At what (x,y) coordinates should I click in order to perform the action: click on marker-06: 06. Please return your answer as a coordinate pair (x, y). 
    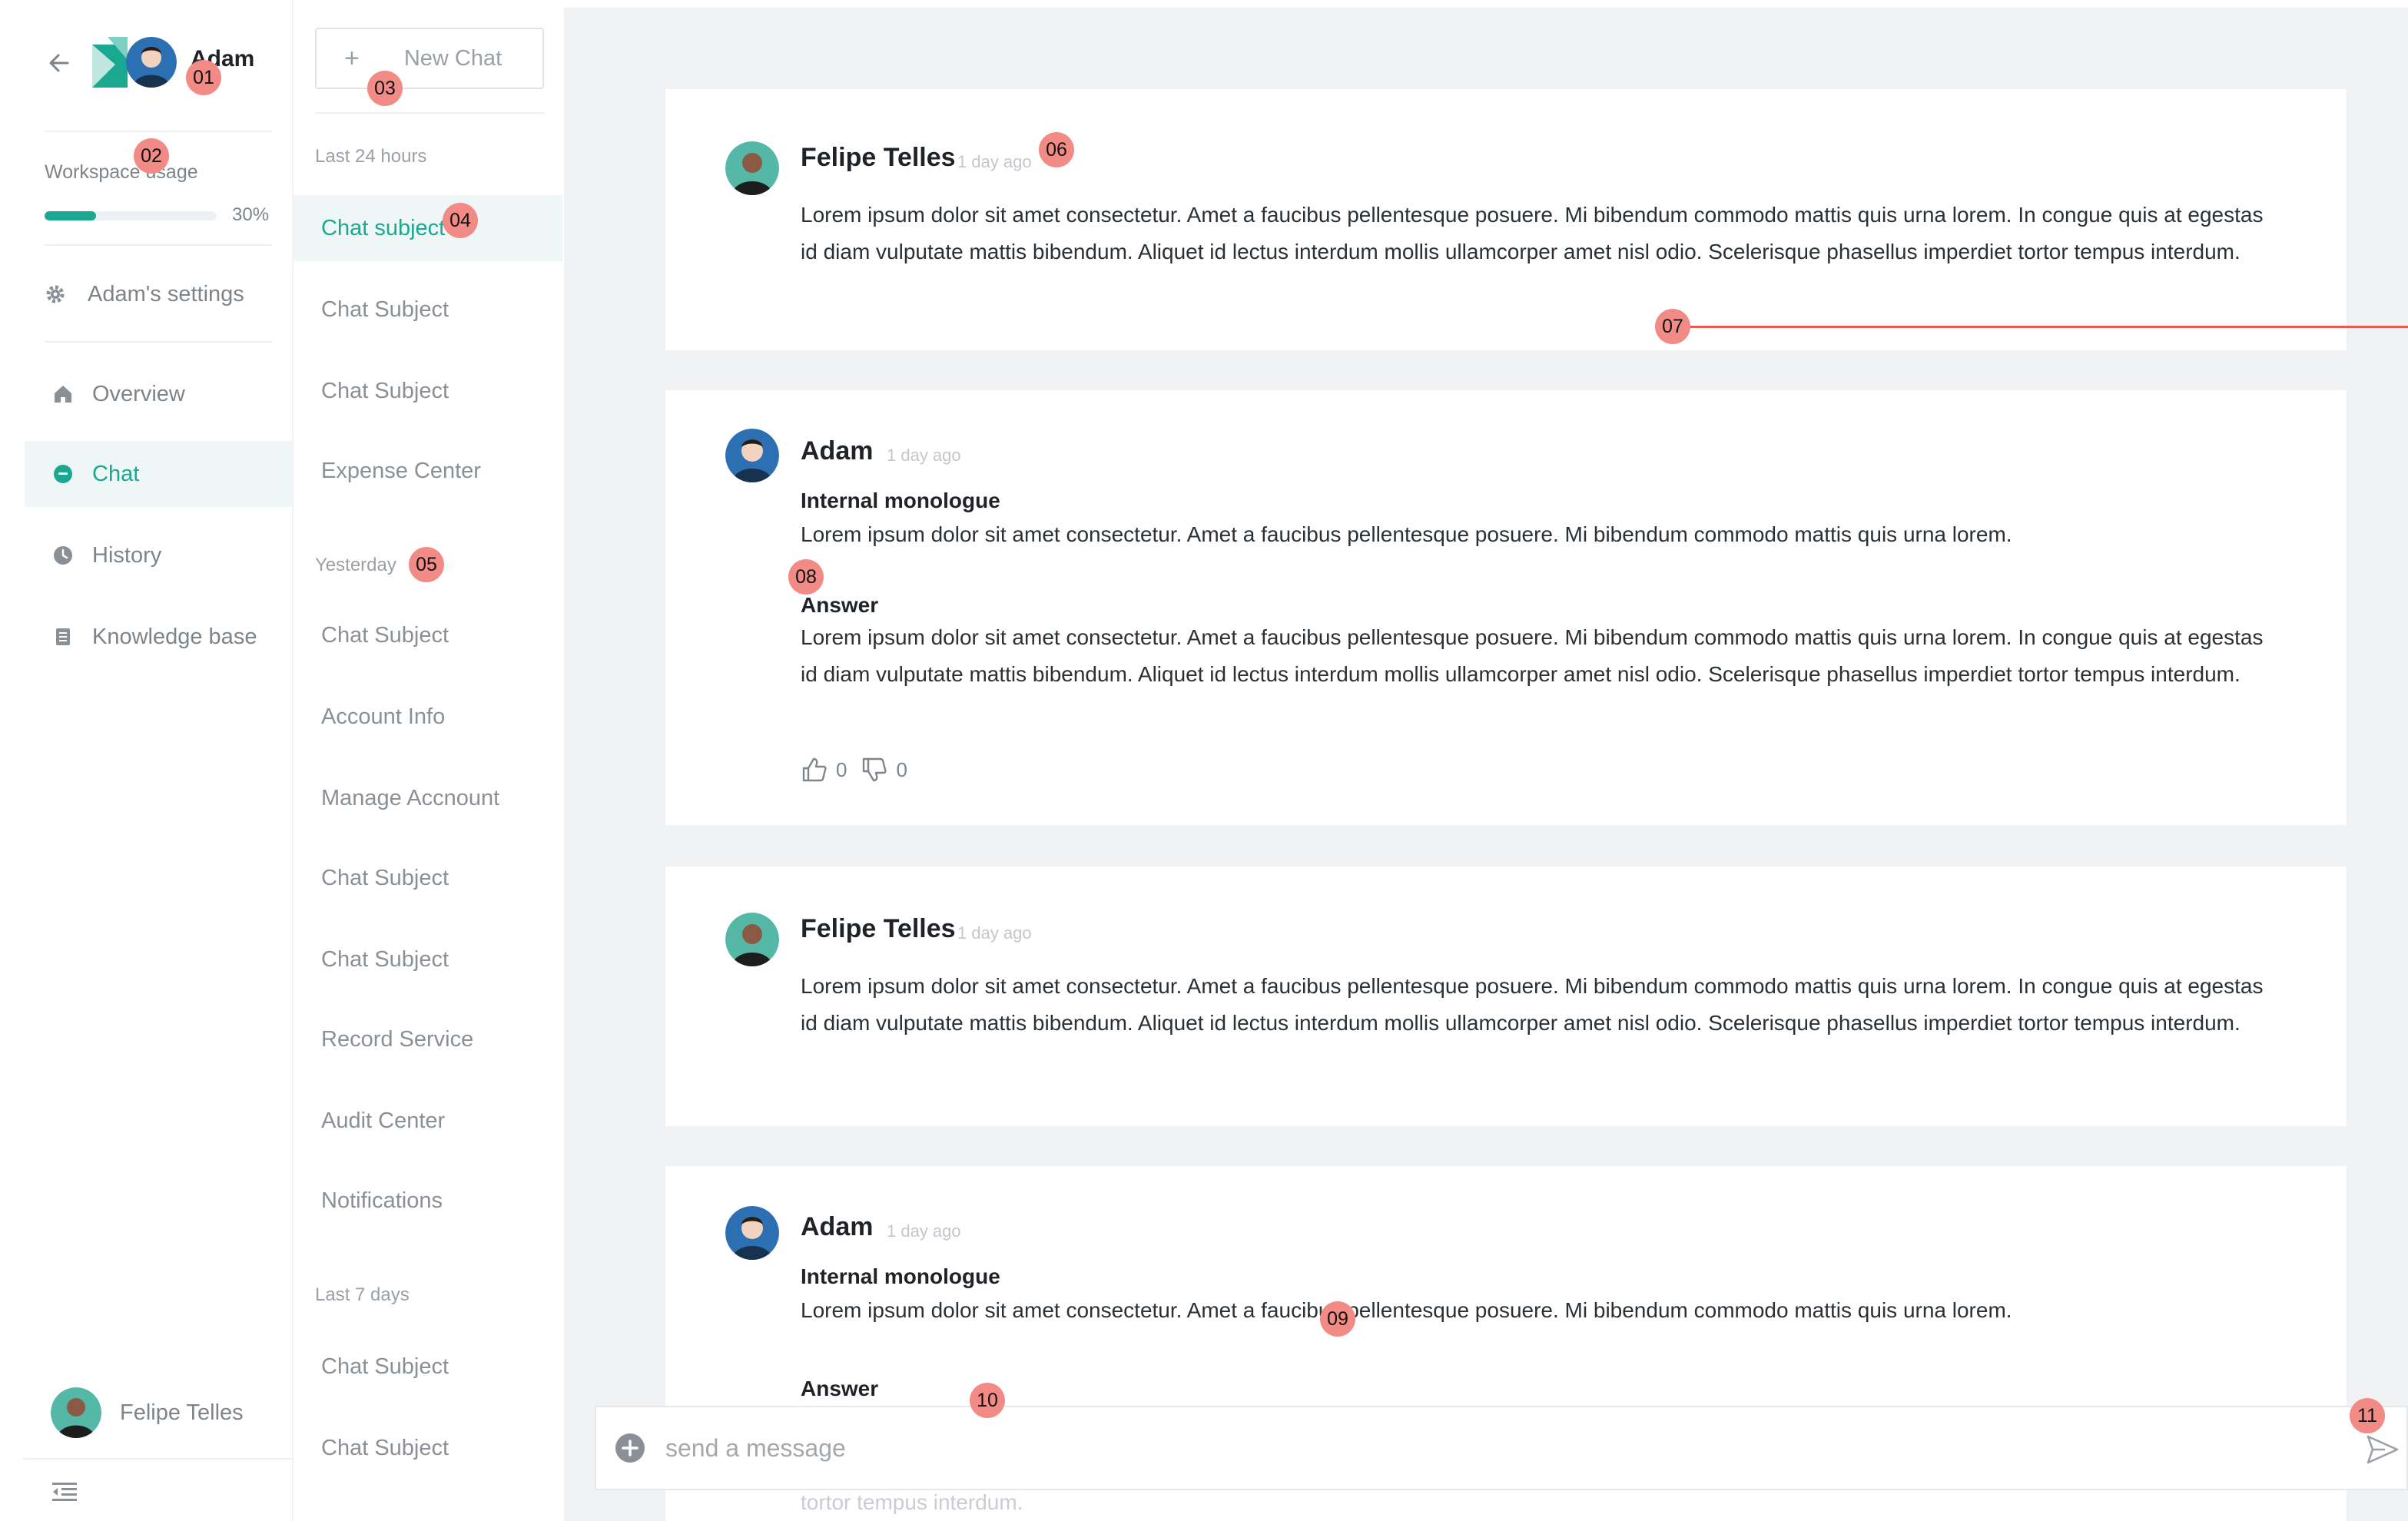
    Looking at the image, I should click on (1057, 149).